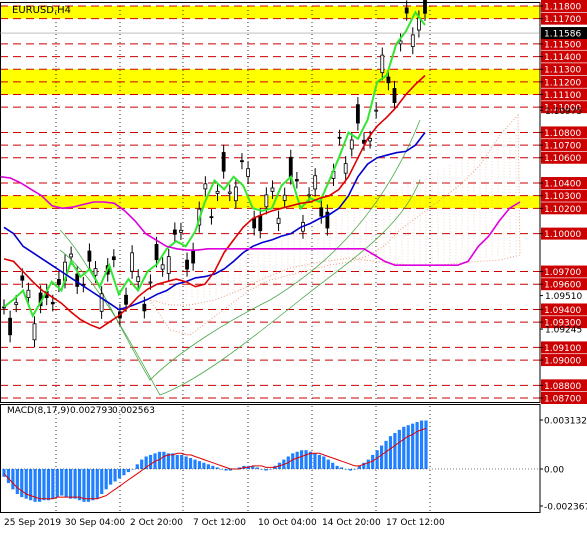  What do you see at coordinates (219, 523) in the screenshot?
I see `time-label: 7 Oct 12:00` at bounding box center [219, 523].